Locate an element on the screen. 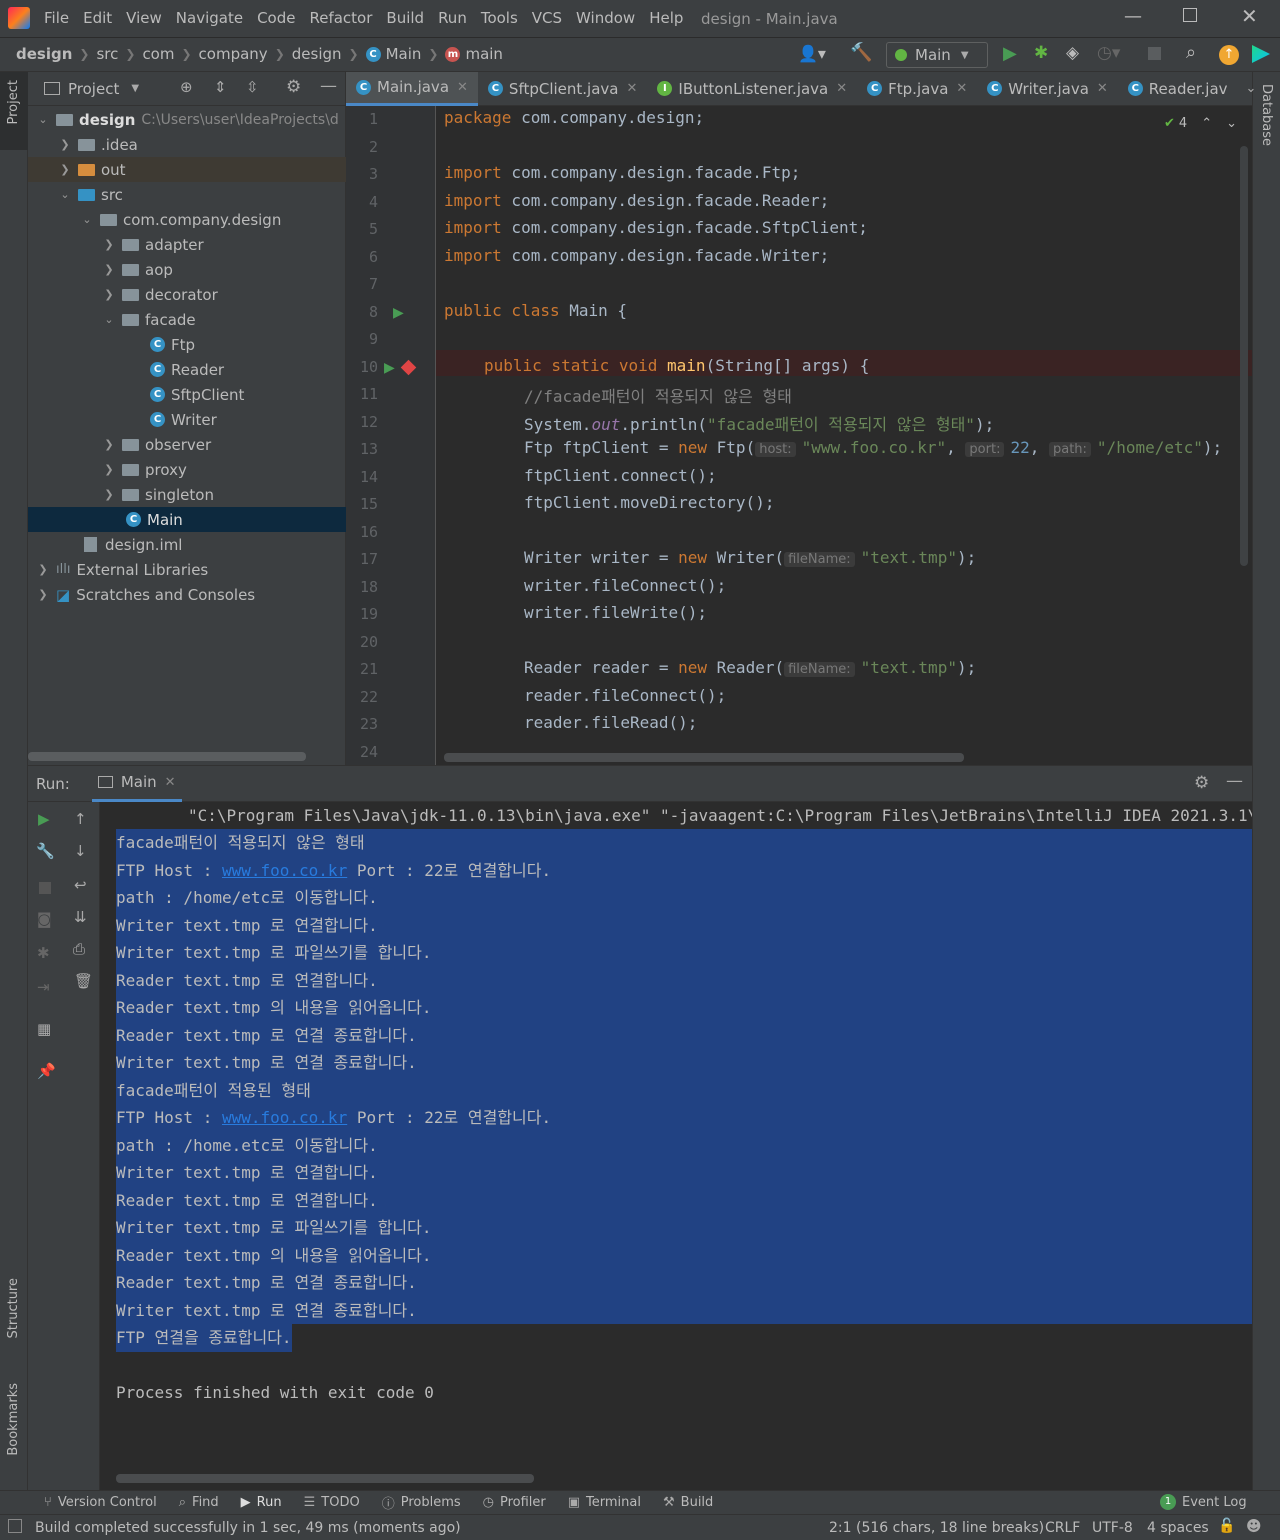 Image resolution: width=1280 pixels, height=1540 pixels. breadcrumb-main-method: main is located at coordinates (483, 54).